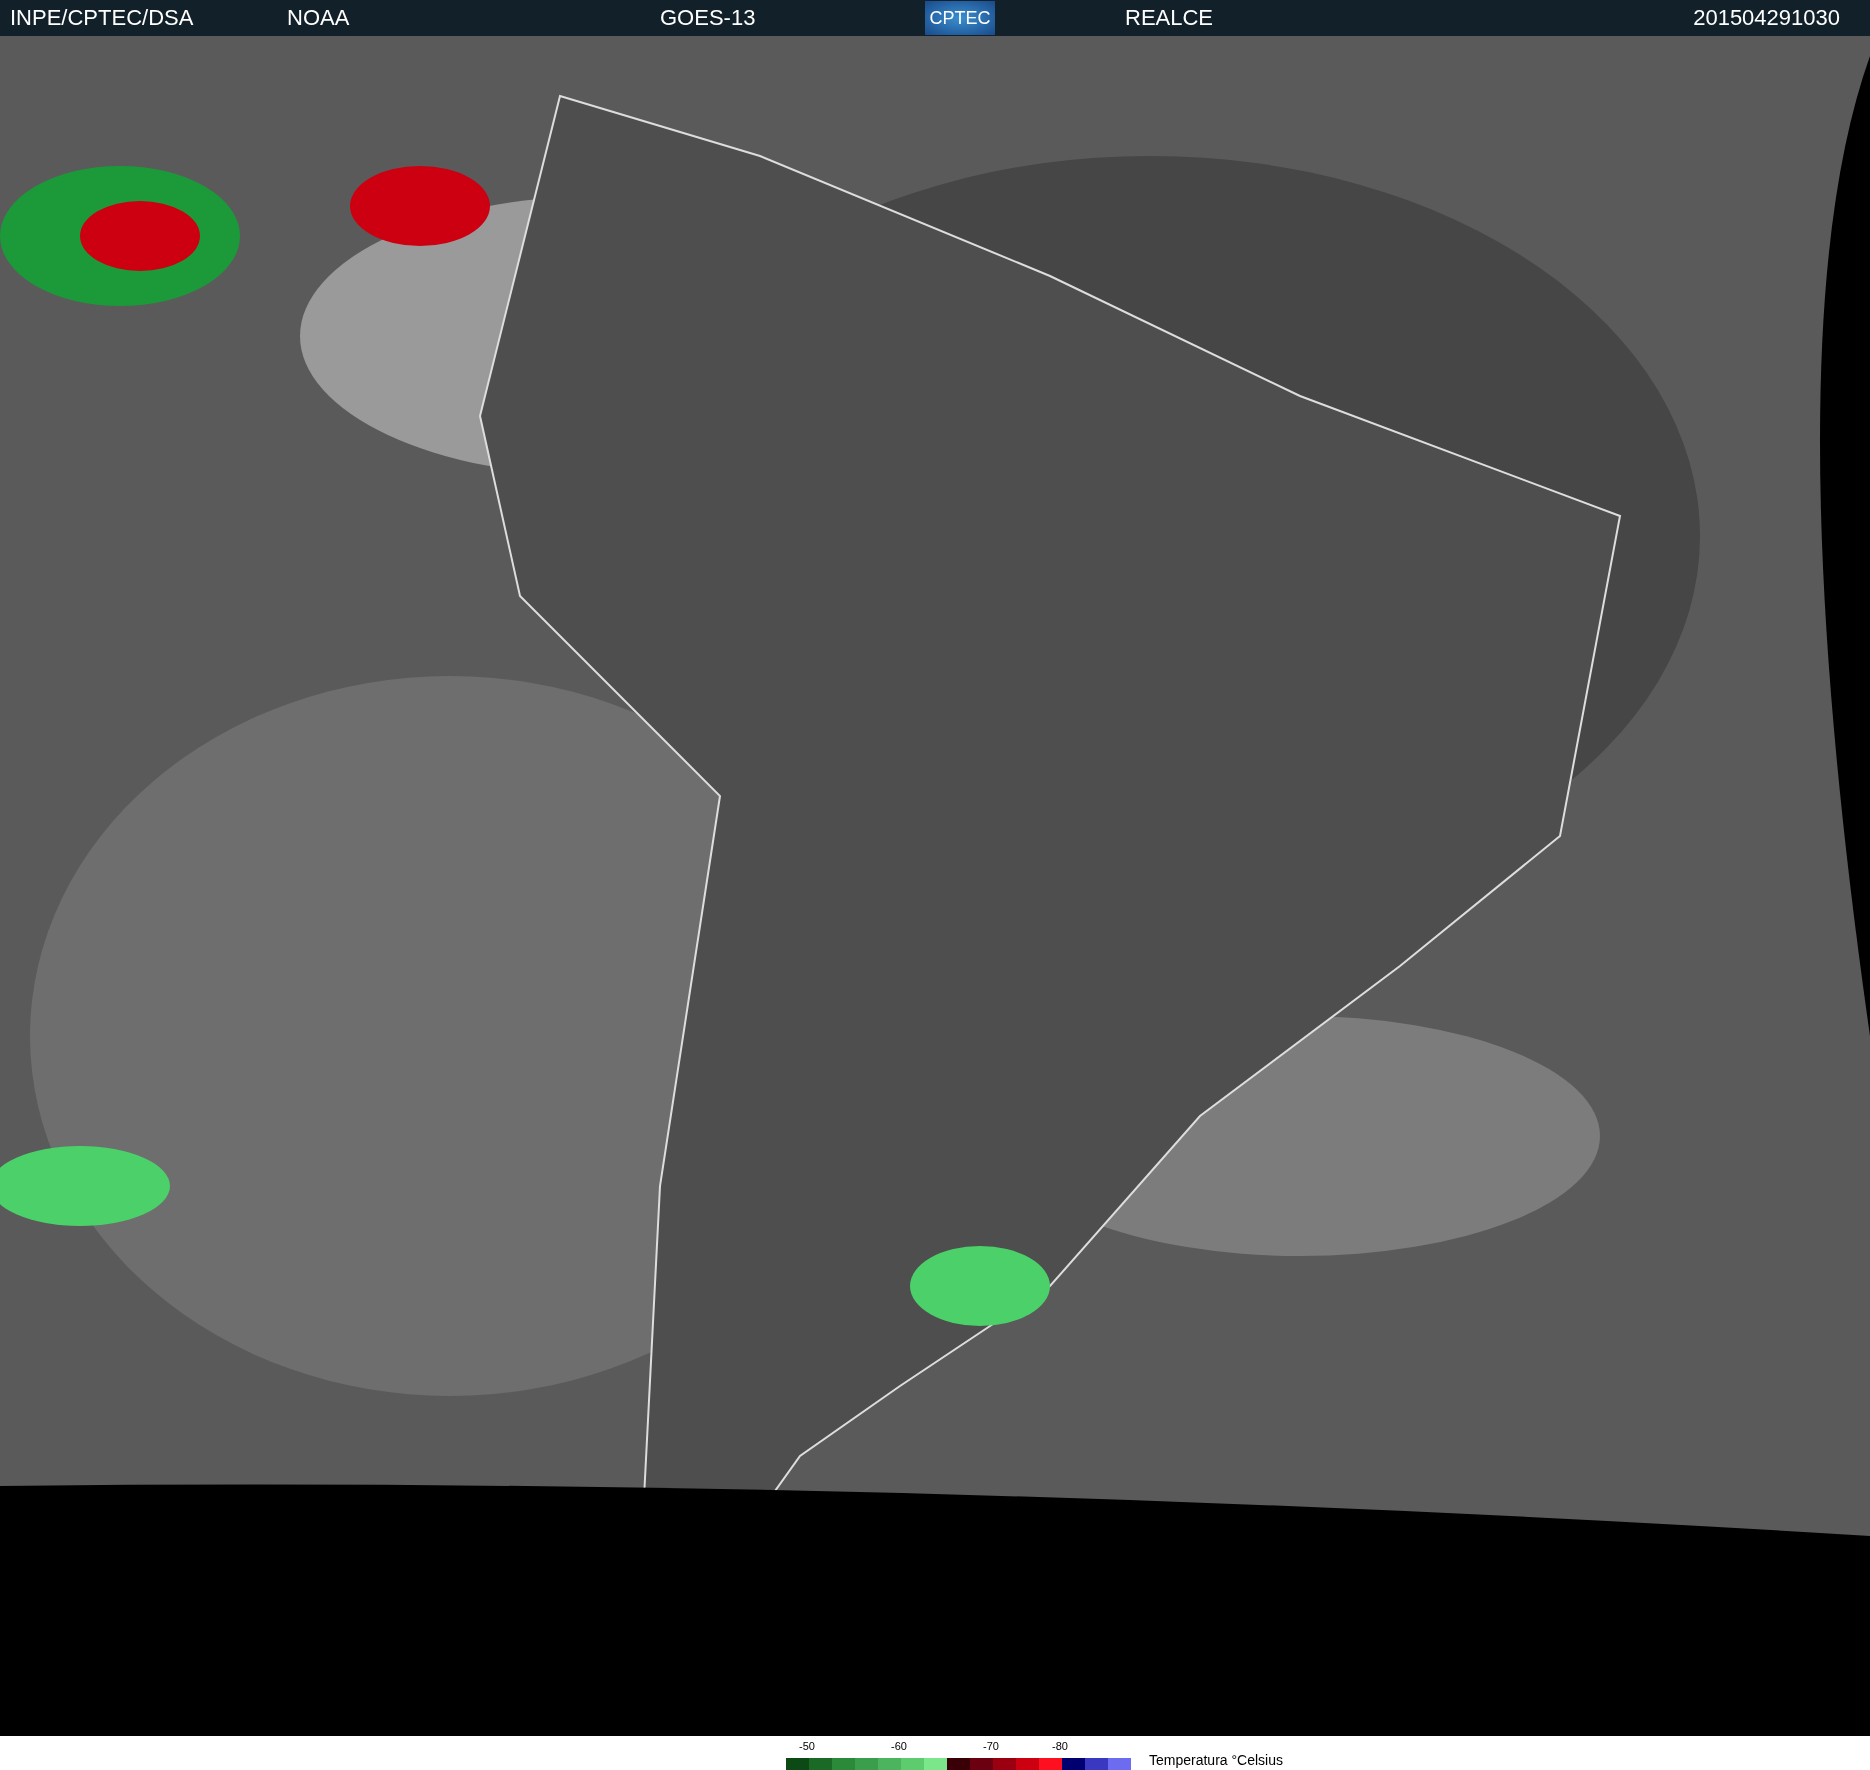 This screenshot has height=1770, width=1870. What do you see at coordinates (708, 18) in the screenshot?
I see `satellite-label: GOES-13` at bounding box center [708, 18].